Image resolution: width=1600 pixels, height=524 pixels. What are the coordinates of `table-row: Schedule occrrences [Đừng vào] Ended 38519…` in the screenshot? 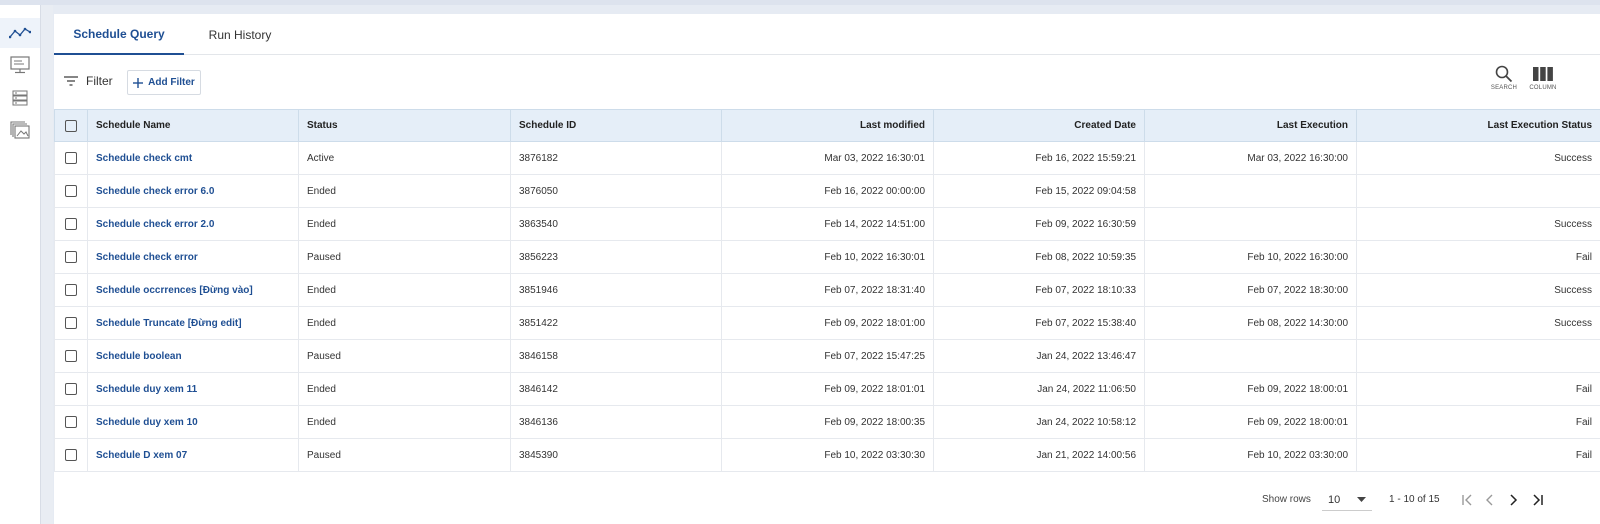 It's located at (827, 290).